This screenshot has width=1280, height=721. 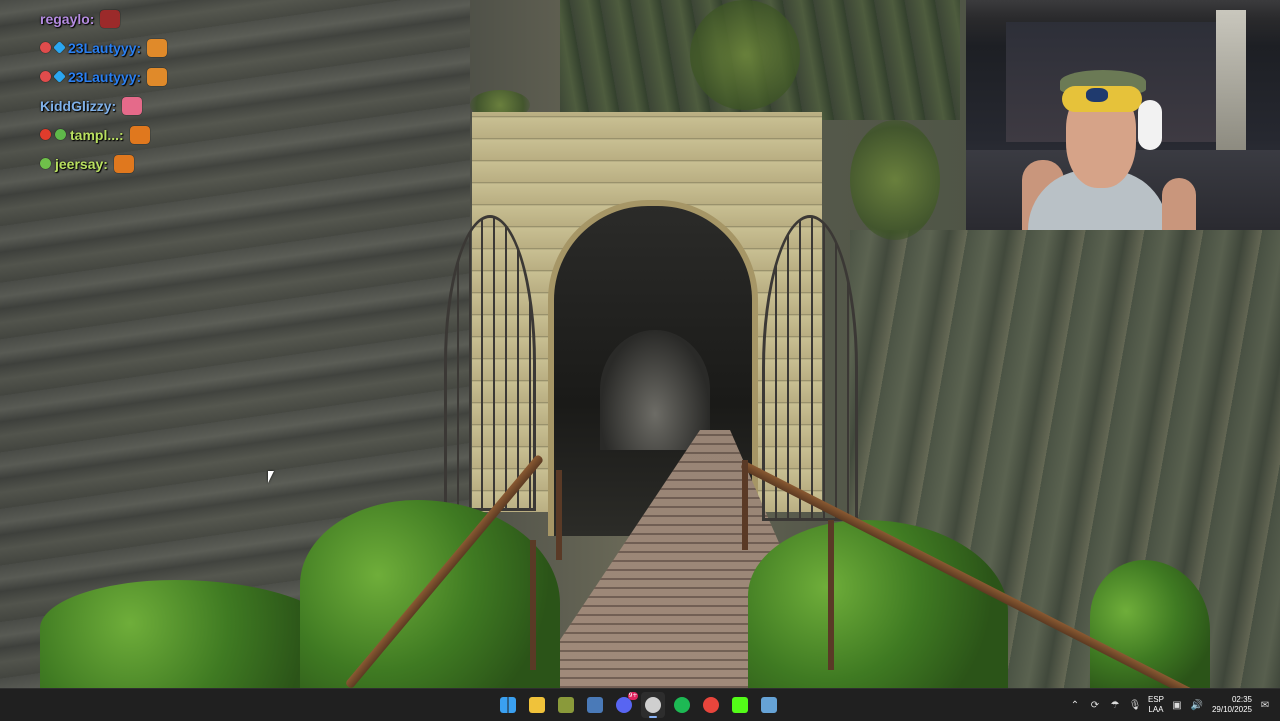 I want to click on file-explorer-icon, so click(x=537, y=705).